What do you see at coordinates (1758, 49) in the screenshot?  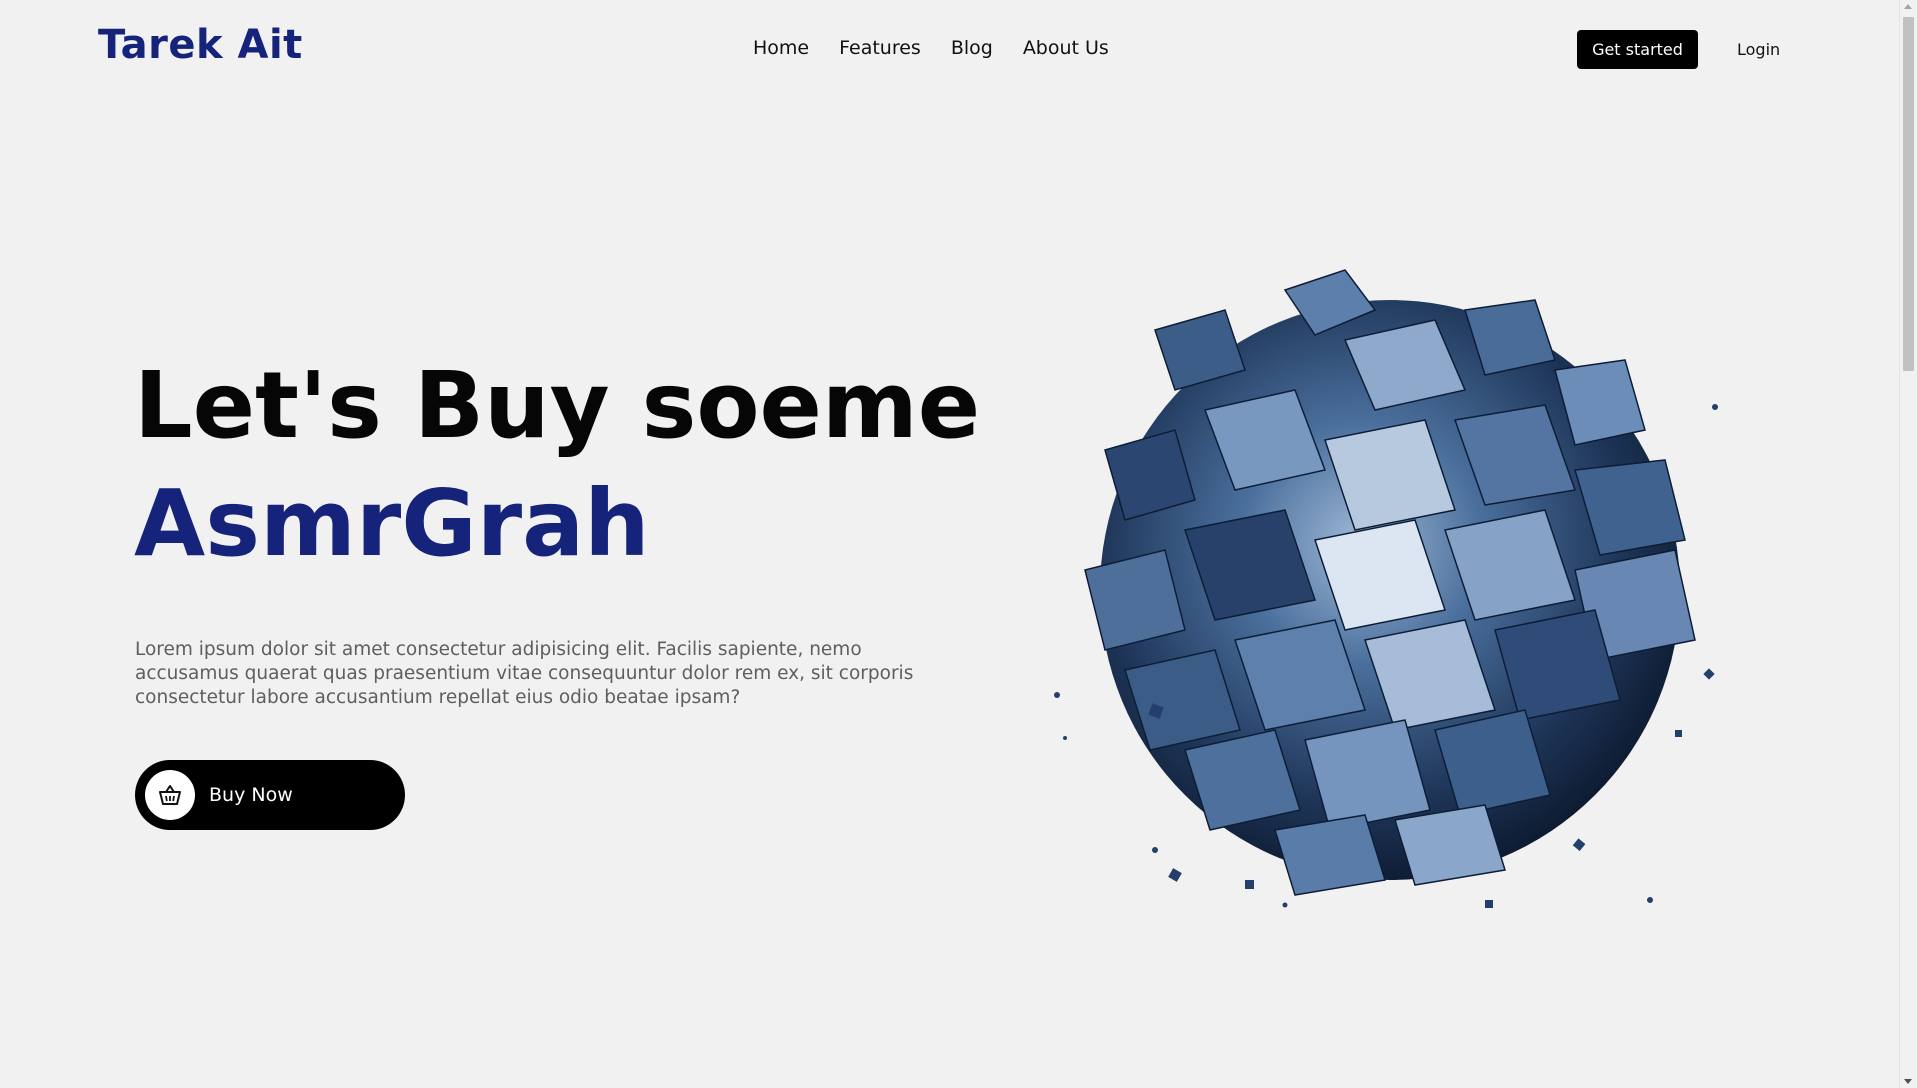 I see `login-link: Login` at bounding box center [1758, 49].